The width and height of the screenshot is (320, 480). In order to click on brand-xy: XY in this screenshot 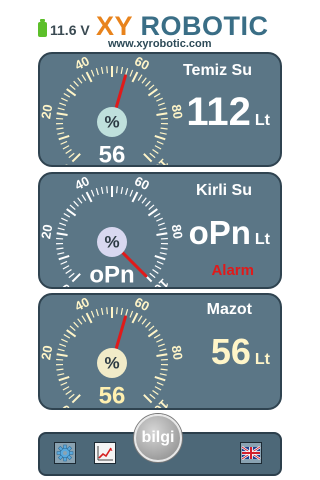, I will do `click(114, 26)`.